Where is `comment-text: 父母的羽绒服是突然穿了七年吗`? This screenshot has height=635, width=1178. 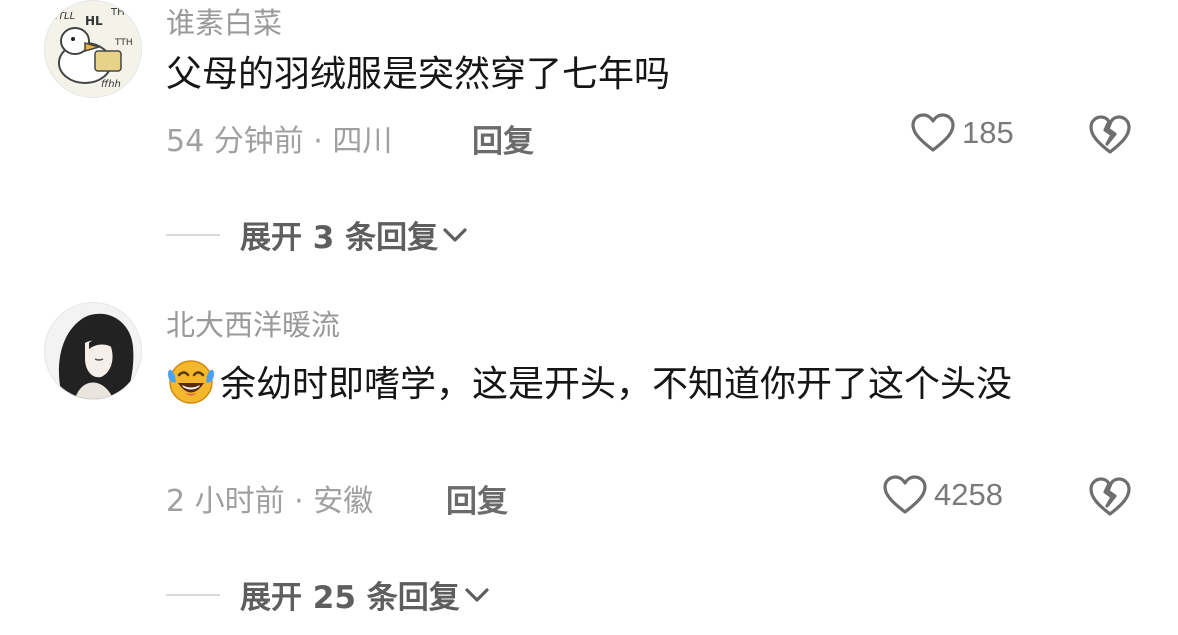 comment-text: 父母的羽绒服是突然穿了七年吗 is located at coordinates (418, 74).